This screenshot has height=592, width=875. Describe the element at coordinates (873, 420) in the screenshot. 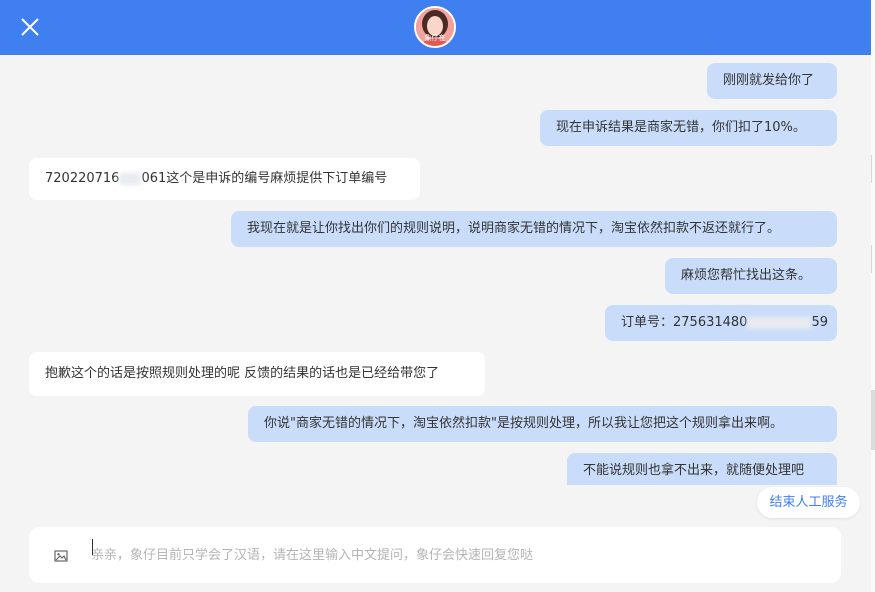

I see `scrollbar-thumb` at that location.